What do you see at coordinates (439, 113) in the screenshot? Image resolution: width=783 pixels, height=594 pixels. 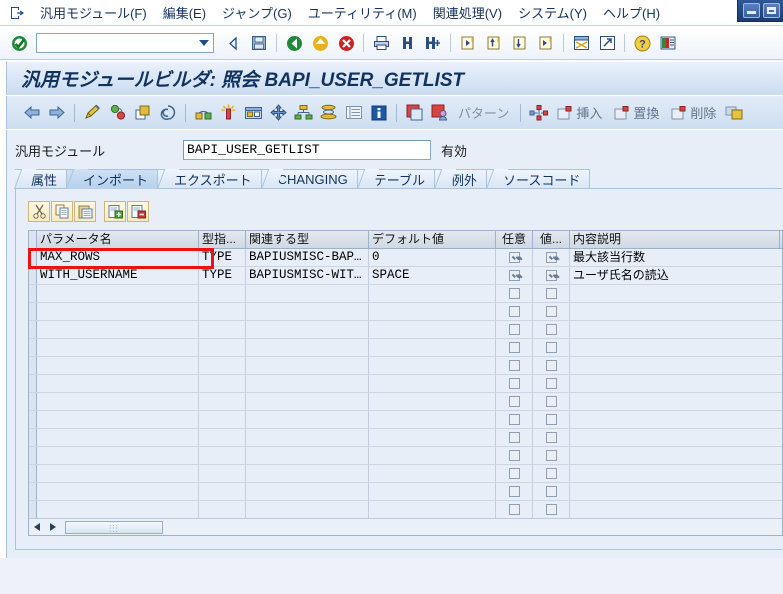 I see `user-icon` at bounding box center [439, 113].